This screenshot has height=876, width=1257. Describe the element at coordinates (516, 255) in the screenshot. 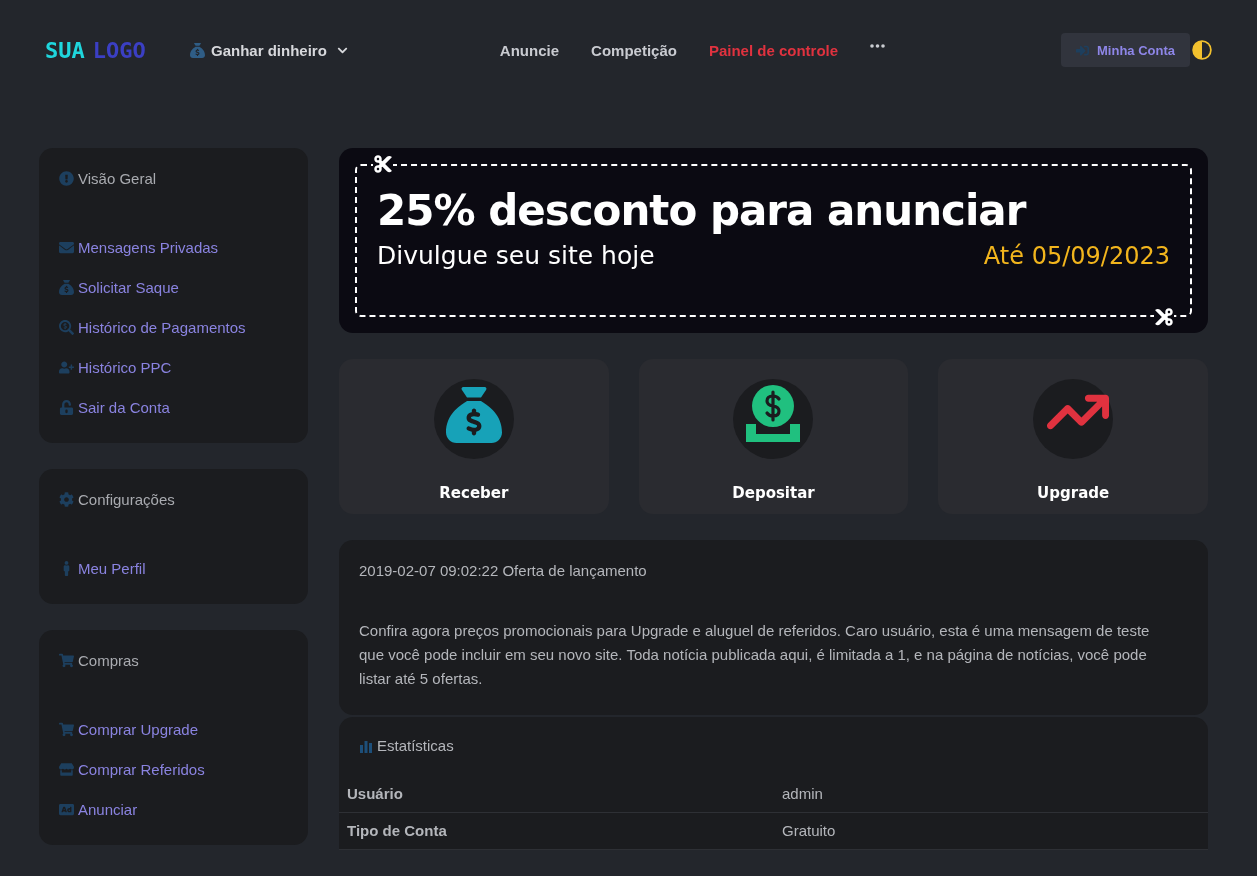

I see `banner-subtitle: Divulgue seu site hoje` at that location.